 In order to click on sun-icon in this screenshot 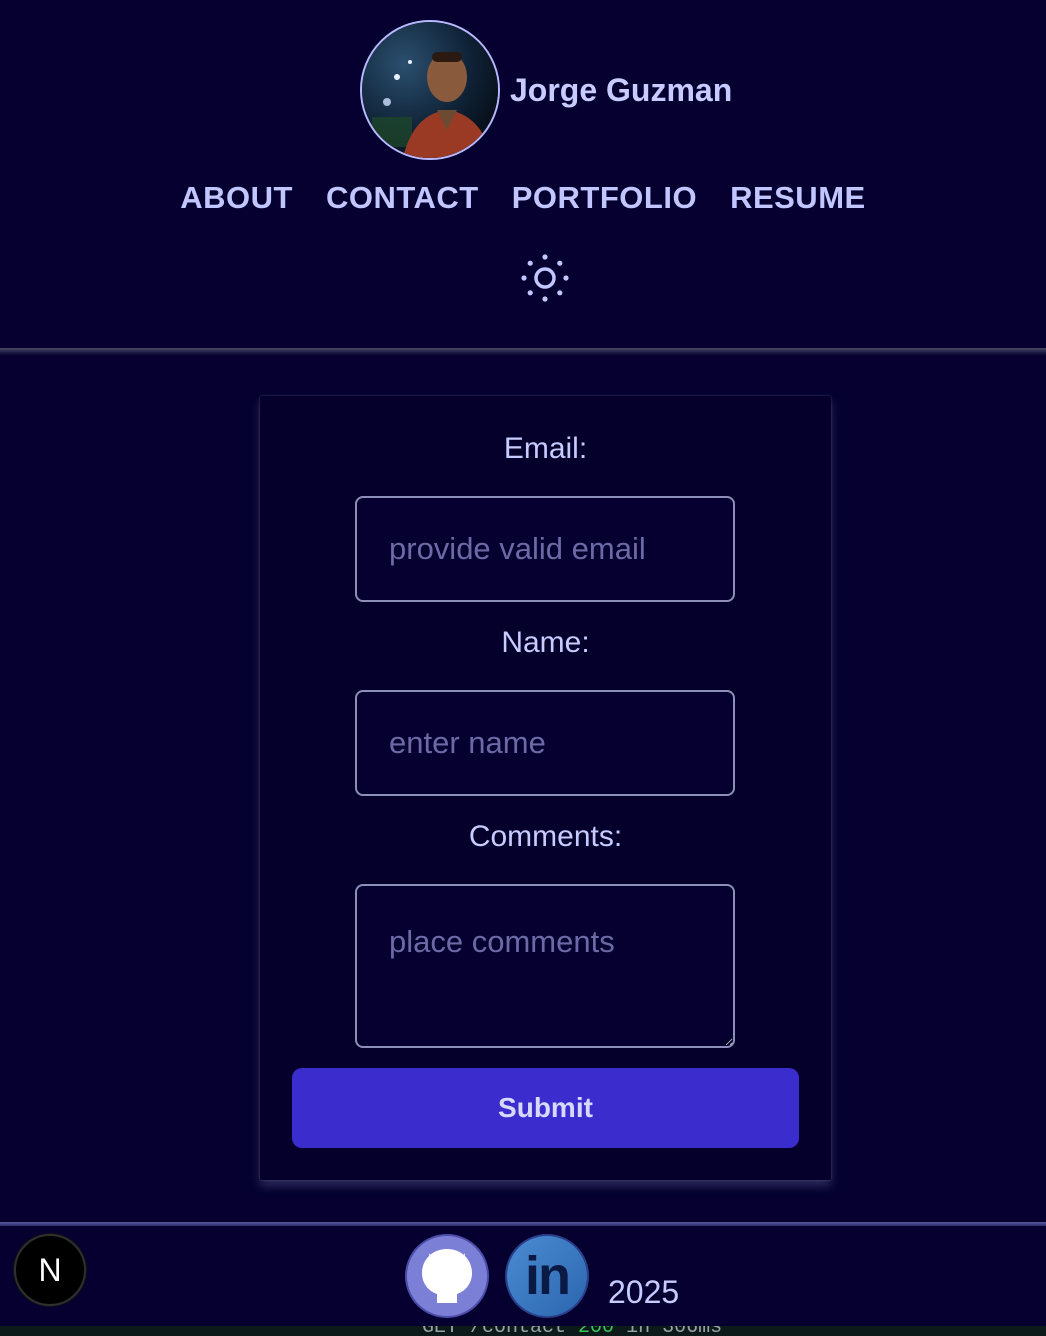, I will do `click(545, 278)`.